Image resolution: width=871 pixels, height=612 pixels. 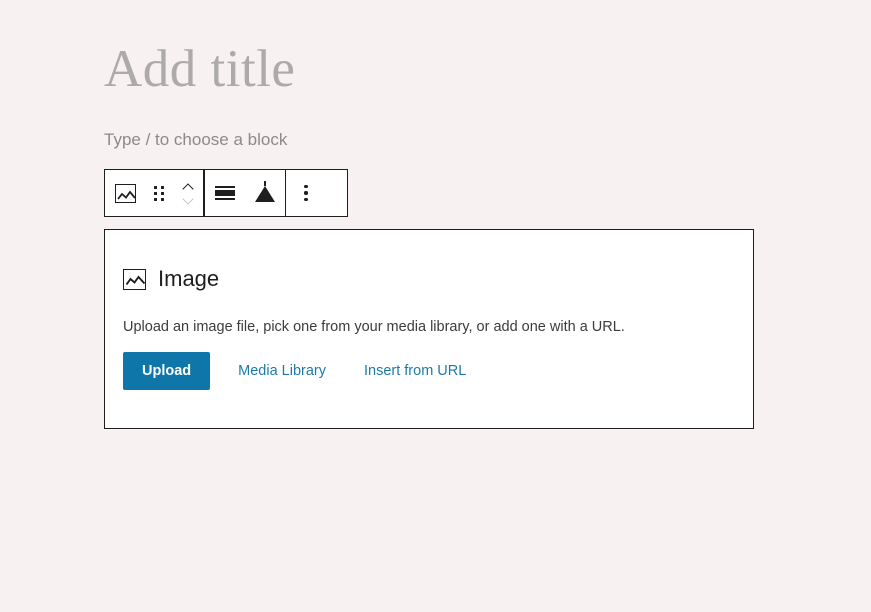 What do you see at coordinates (167, 371) in the screenshot?
I see `upload-button: Upload` at bounding box center [167, 371].